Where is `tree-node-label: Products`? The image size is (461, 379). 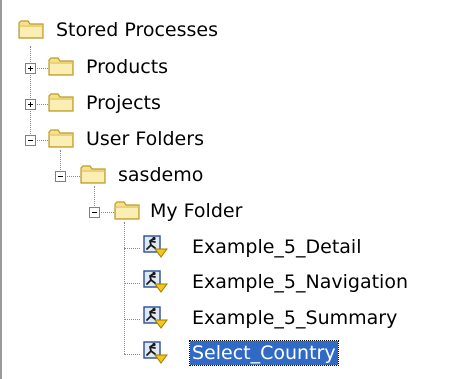 tree-node-label: Products is located at coordinates (127, 67).